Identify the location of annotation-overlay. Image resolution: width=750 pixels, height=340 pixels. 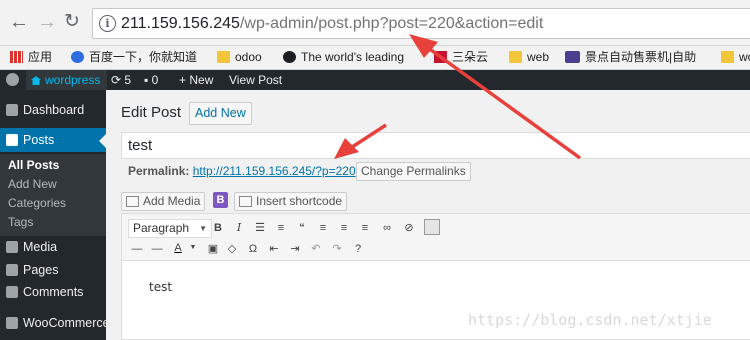
(458, 97).